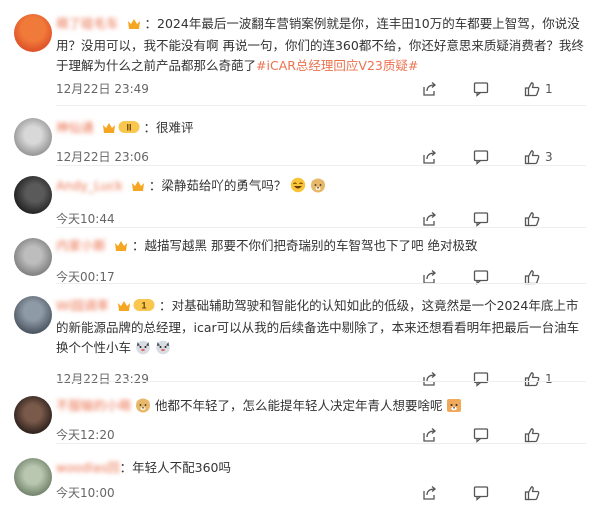 The image size is (600, 510). What do you see at coordinates (337, 65) in the screenshot?
I see `topic-link: #iCAR总经理回应V23质疑#` at bounding box center [337, 65].